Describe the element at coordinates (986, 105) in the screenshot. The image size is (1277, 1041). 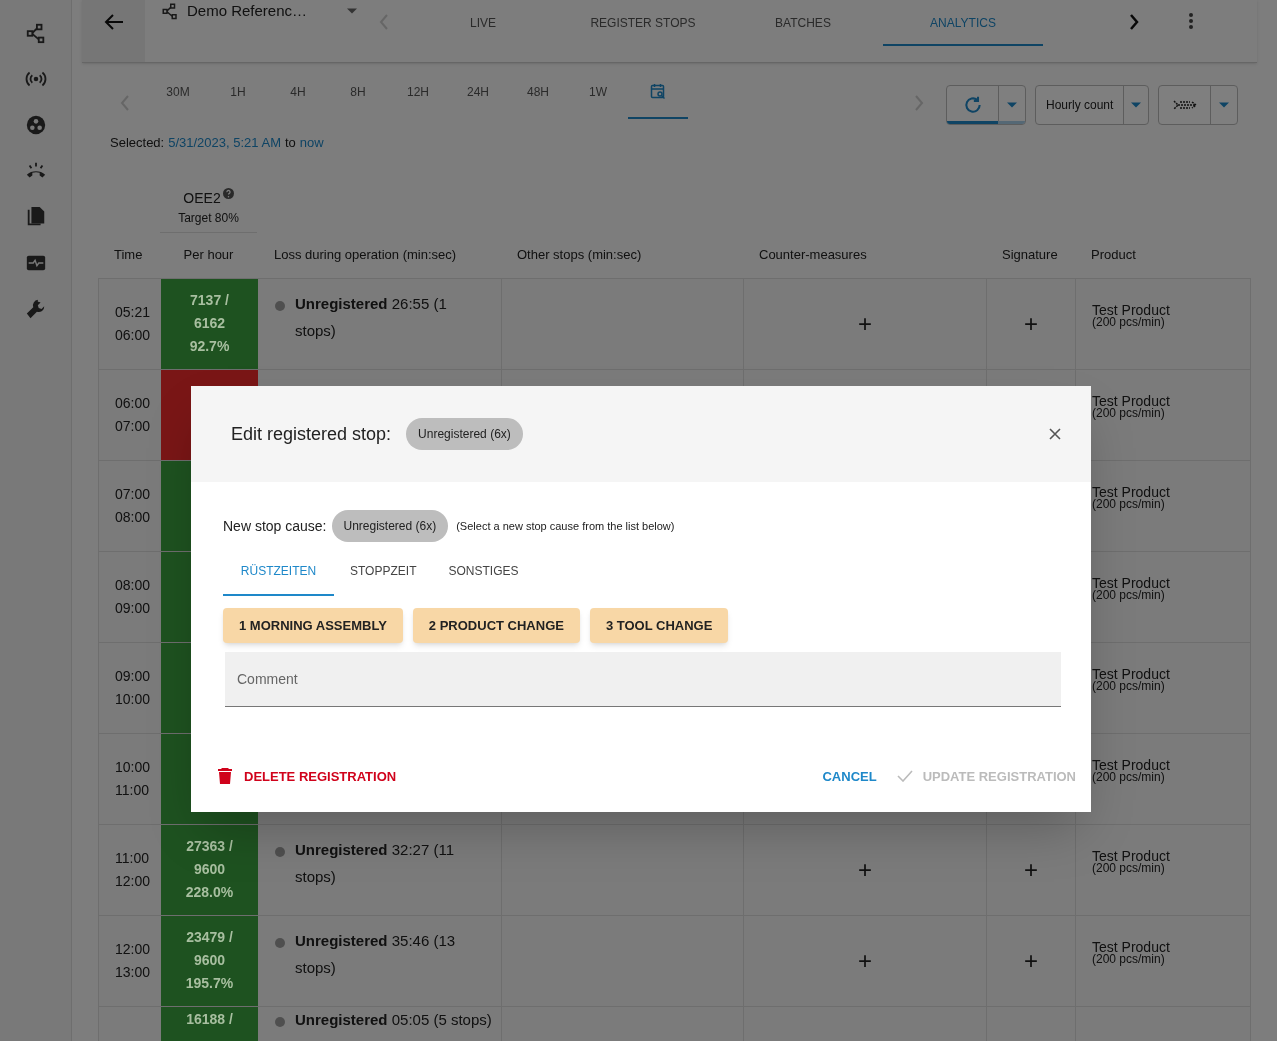
I see `refresh-split-button` at that location.